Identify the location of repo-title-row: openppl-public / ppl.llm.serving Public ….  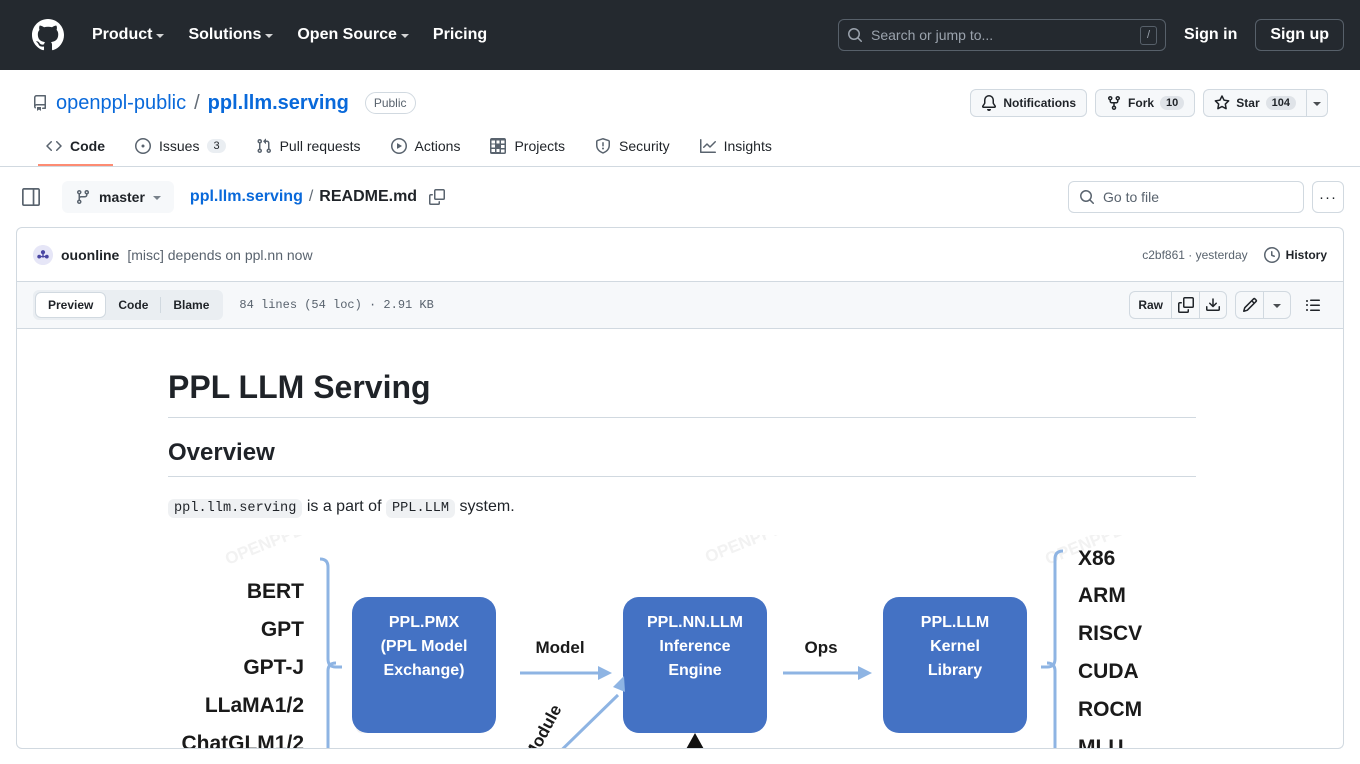
(680, 103).